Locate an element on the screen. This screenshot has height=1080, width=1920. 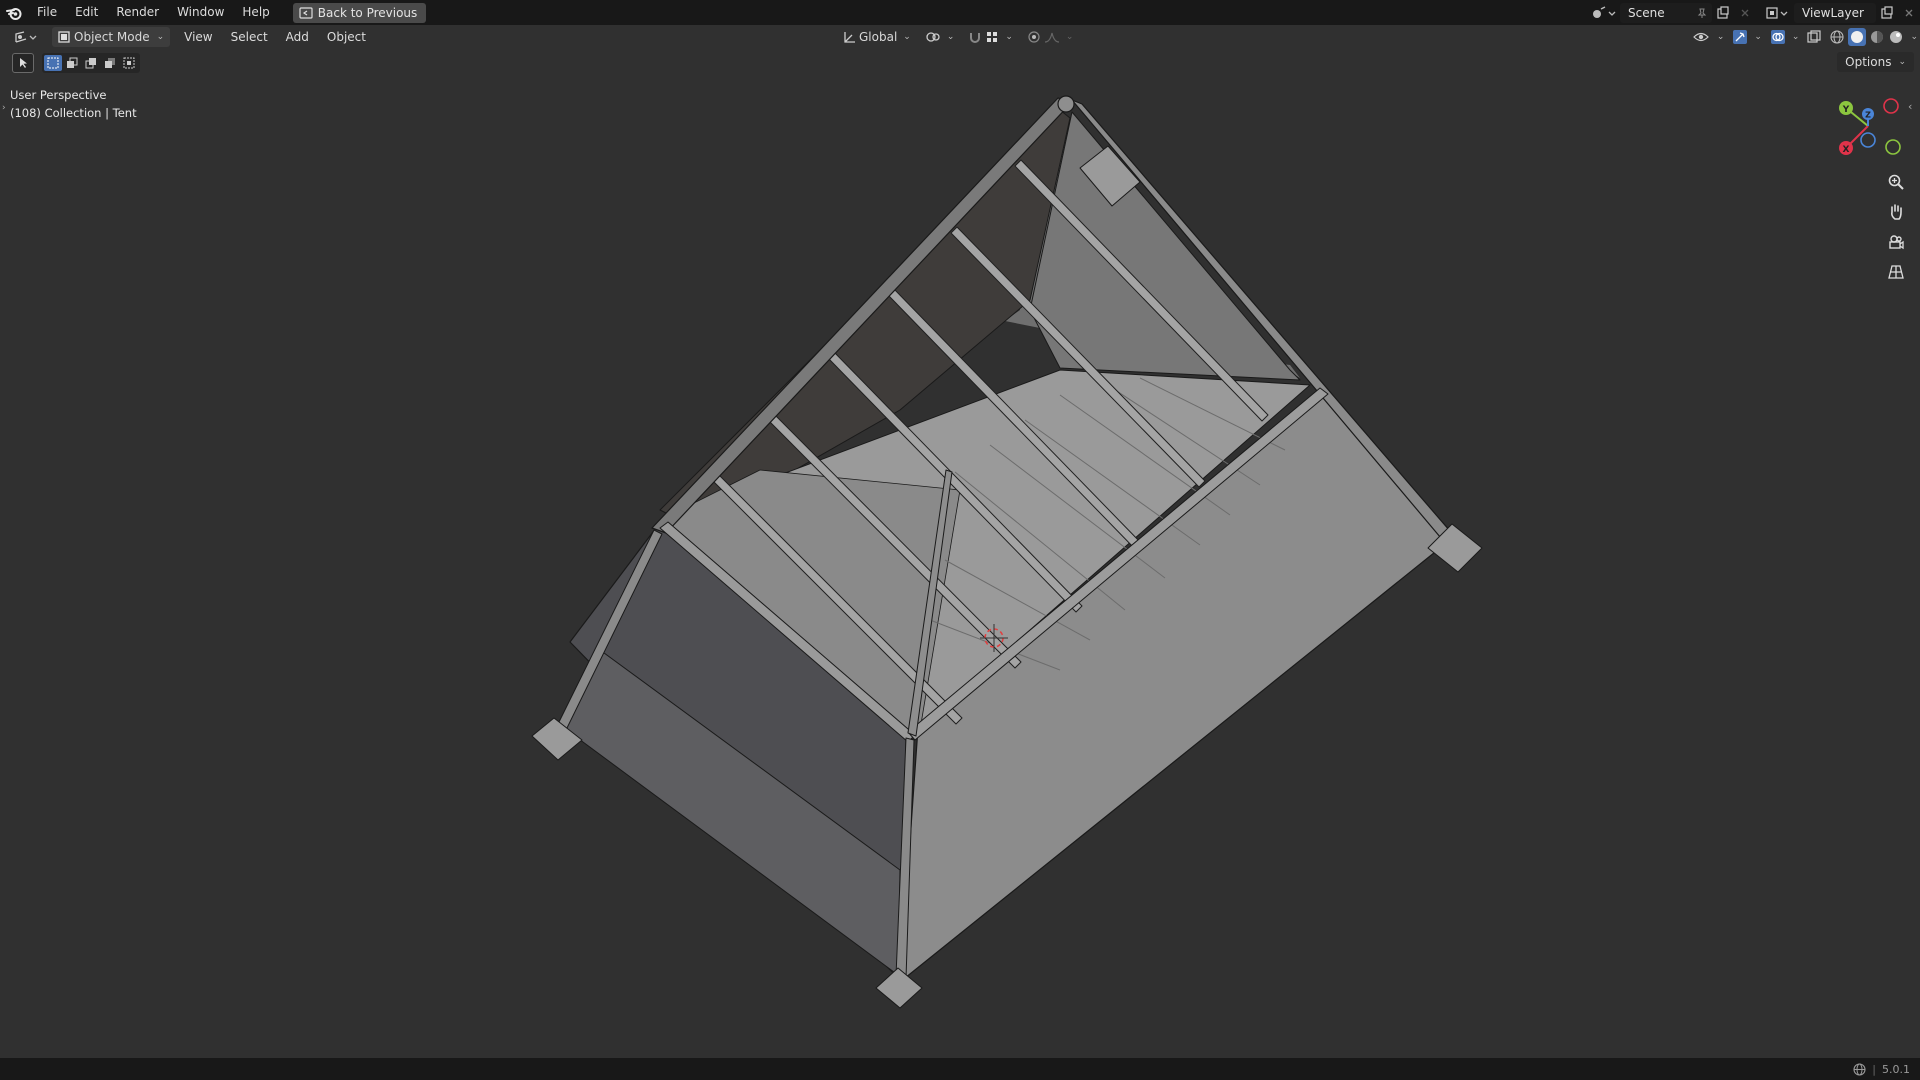
menu-edit: Edit is located at coordinates (86, 12).